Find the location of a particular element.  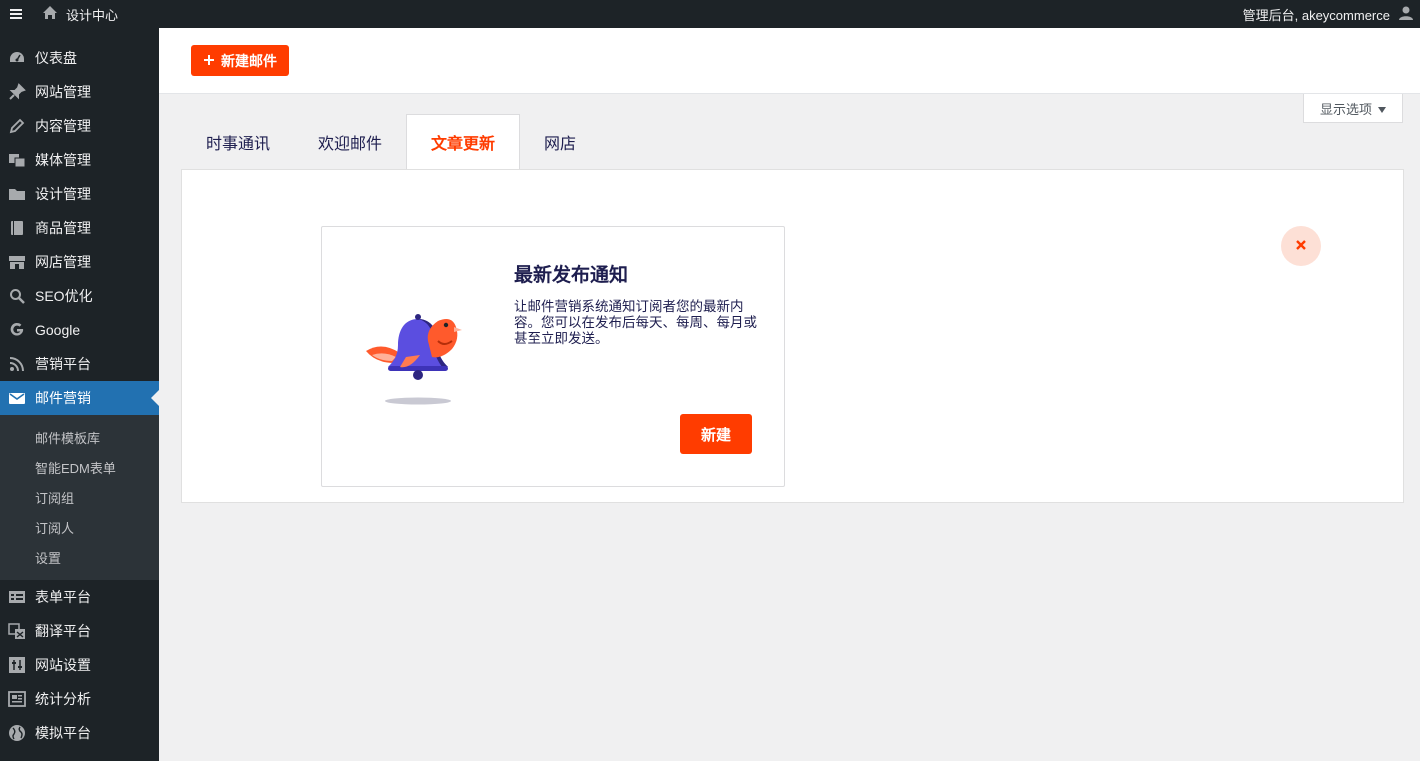

sidebar-item-email-marketing: 邮件营销 is located at coordinates (79, 398).